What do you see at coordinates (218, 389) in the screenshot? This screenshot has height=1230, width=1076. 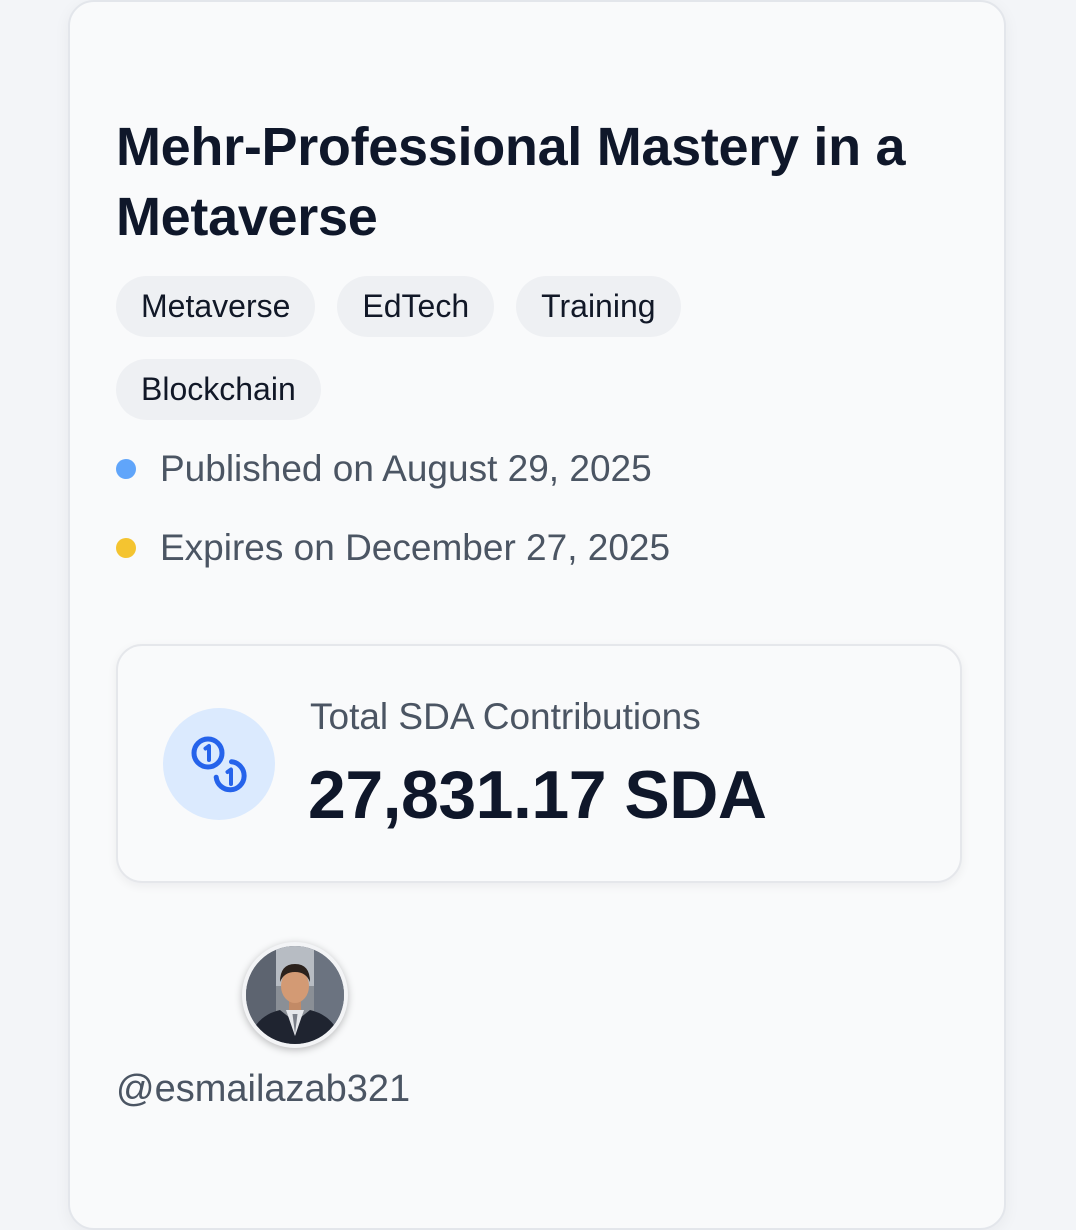 I see `tag-blockchain: Blockchain` at bounding box center [218, 389].